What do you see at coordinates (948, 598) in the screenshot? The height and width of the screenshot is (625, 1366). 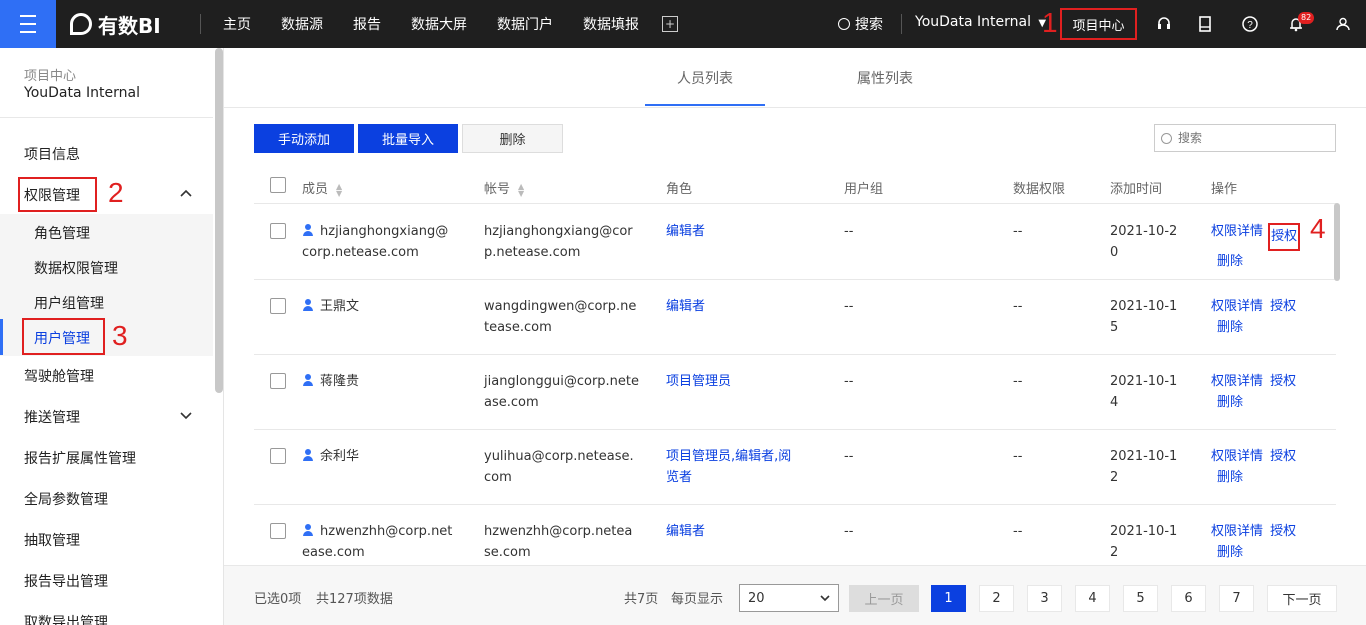 I see `page-1-button: 1` at bounding box center [948, 598].